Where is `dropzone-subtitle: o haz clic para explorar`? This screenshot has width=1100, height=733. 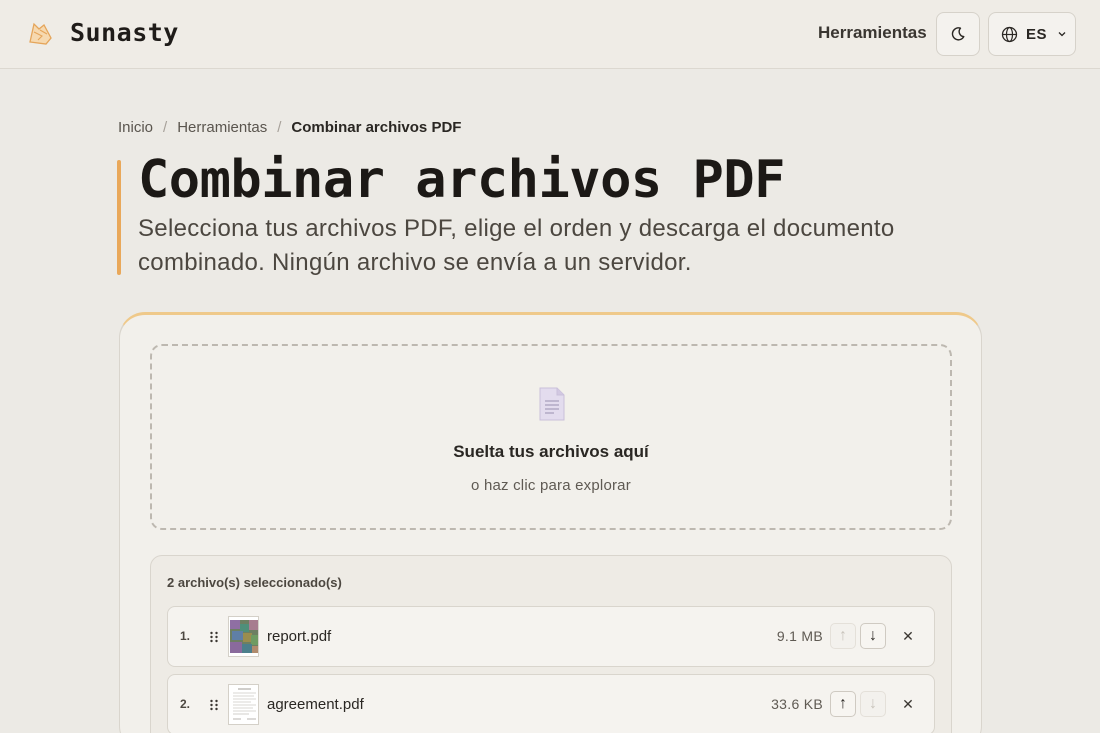 dropzone-subtitle: o haz clic para explorar is located at coordinates (551, 485).